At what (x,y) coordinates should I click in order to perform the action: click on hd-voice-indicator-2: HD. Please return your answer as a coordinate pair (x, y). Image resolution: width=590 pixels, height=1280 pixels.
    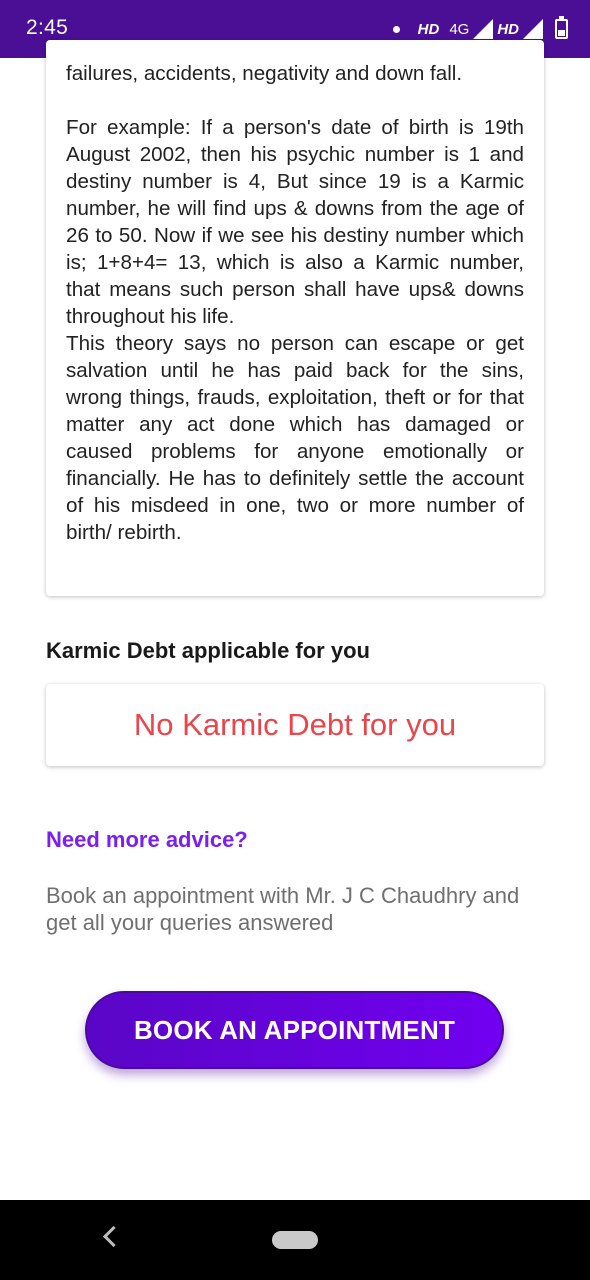
    Looking at the image, I should click on (508, 29).